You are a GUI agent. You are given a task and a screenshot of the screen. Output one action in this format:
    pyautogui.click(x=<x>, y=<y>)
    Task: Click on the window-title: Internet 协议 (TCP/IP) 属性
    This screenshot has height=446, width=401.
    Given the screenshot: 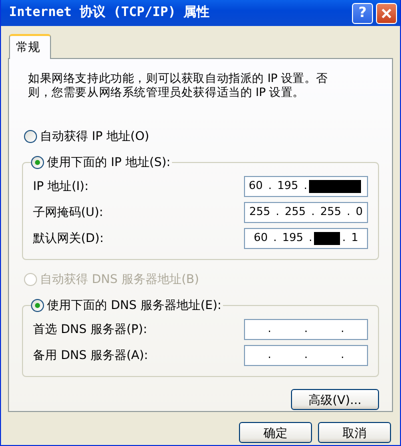 What is the action you would take?
    pyautogui.click(x=109, y=13)
    